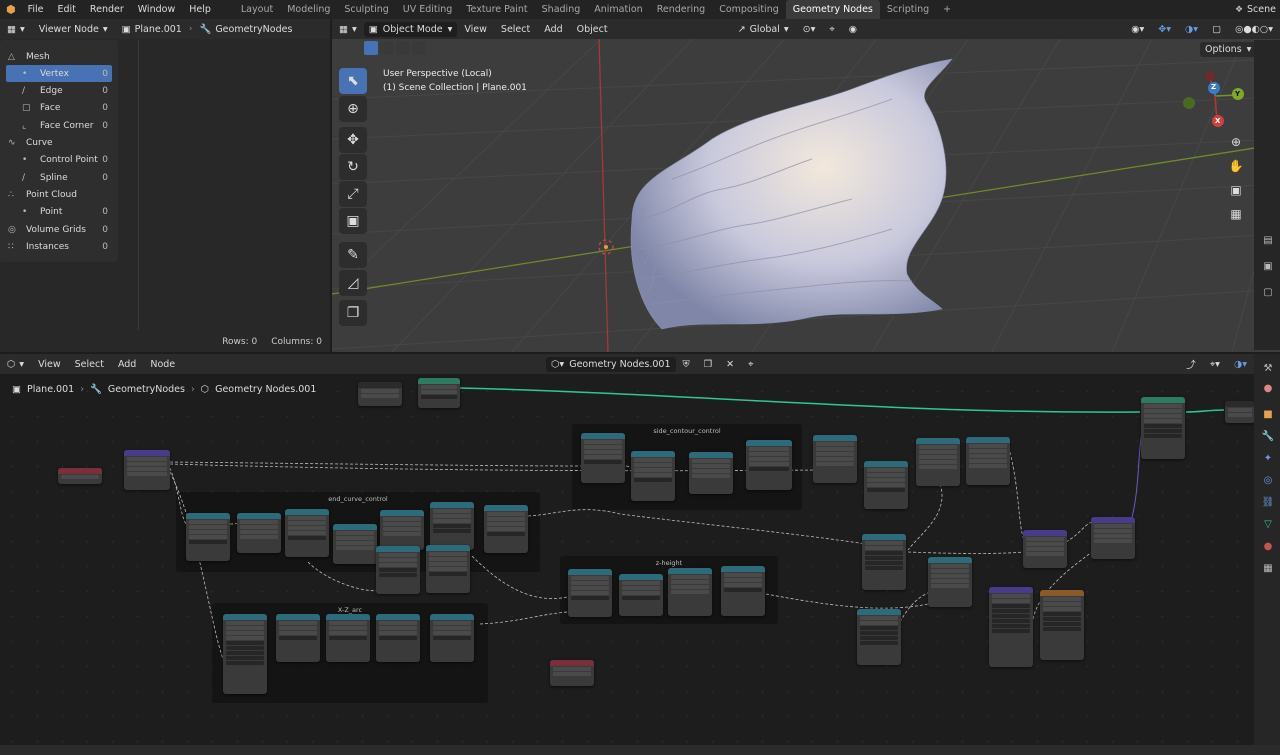 The image size is (1280, 755). Describe the element at coordinates (59, 177) in the screenshot. I see `tree-item: ∕ Spline 0` at that location.